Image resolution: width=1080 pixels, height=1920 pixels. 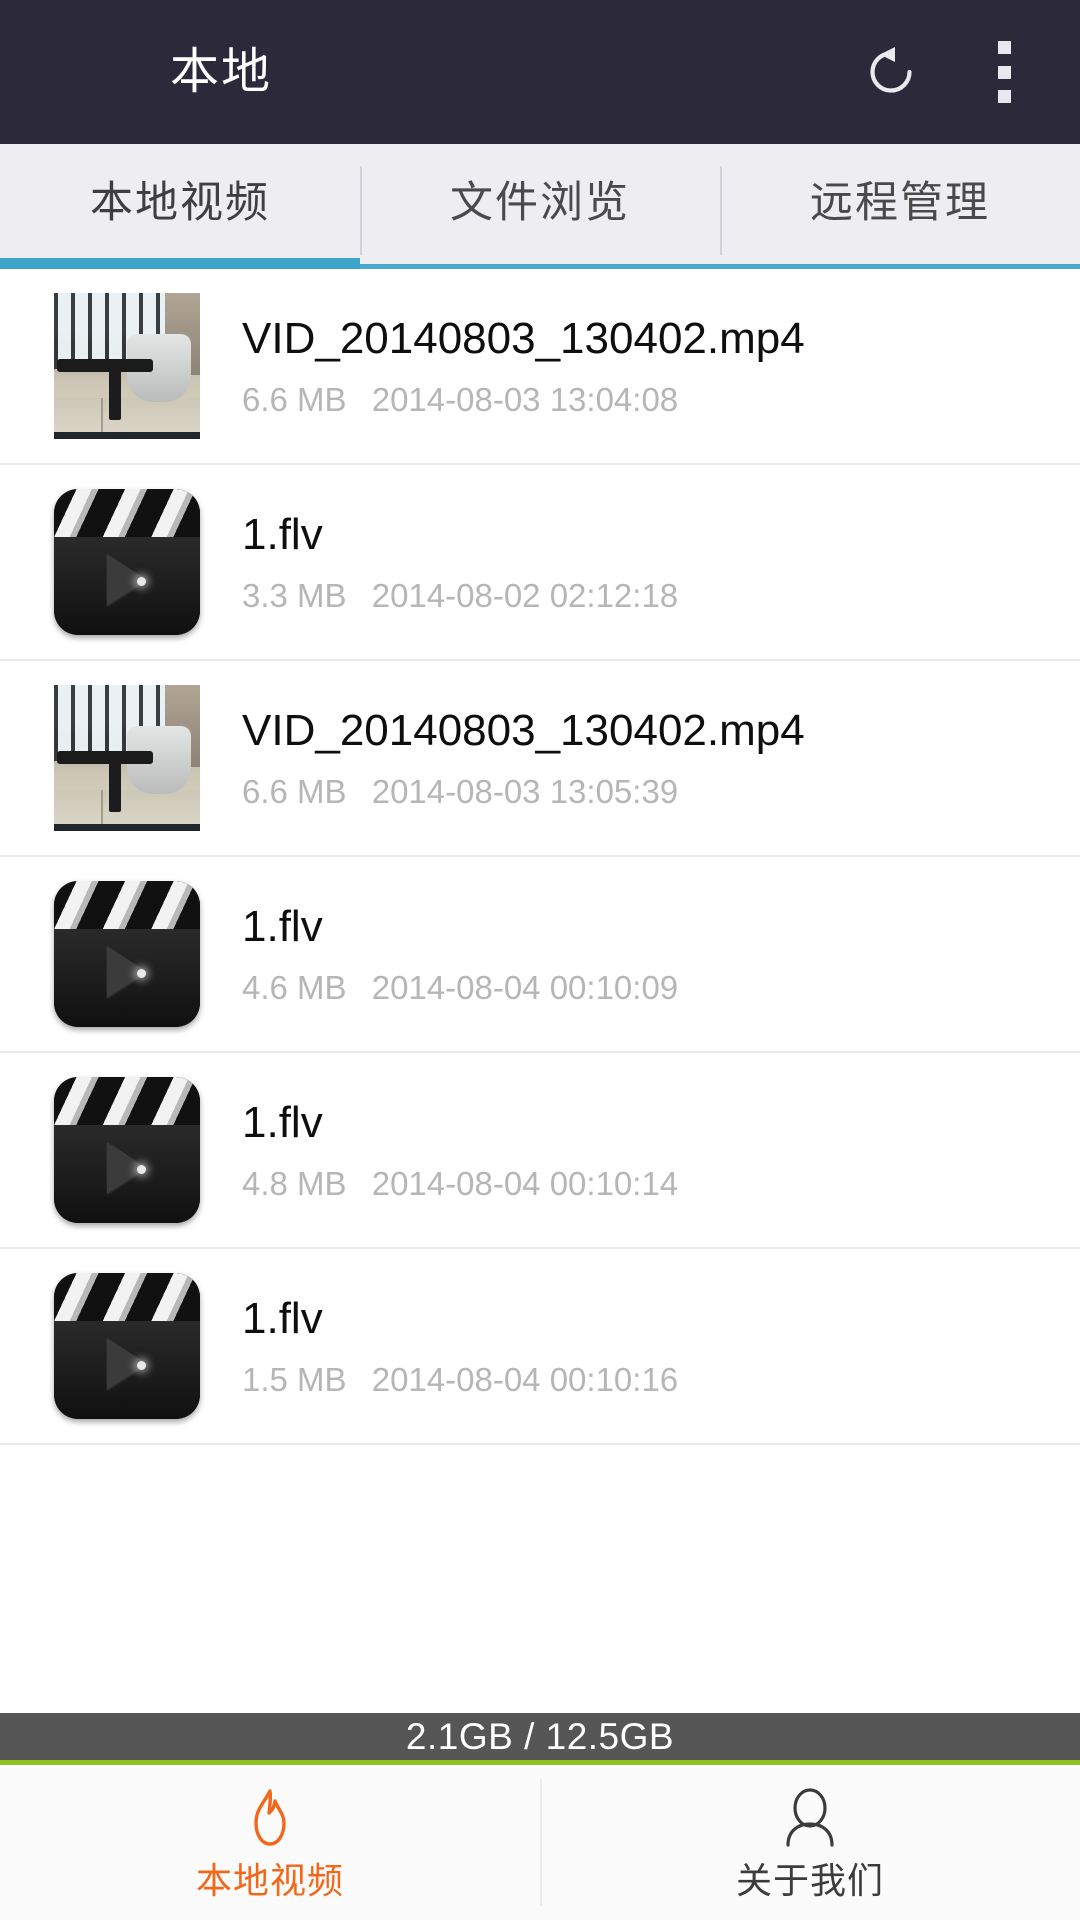 I want to click on bottom-navigation: 本地视频 关于我们, so click(x=540, y=1842).